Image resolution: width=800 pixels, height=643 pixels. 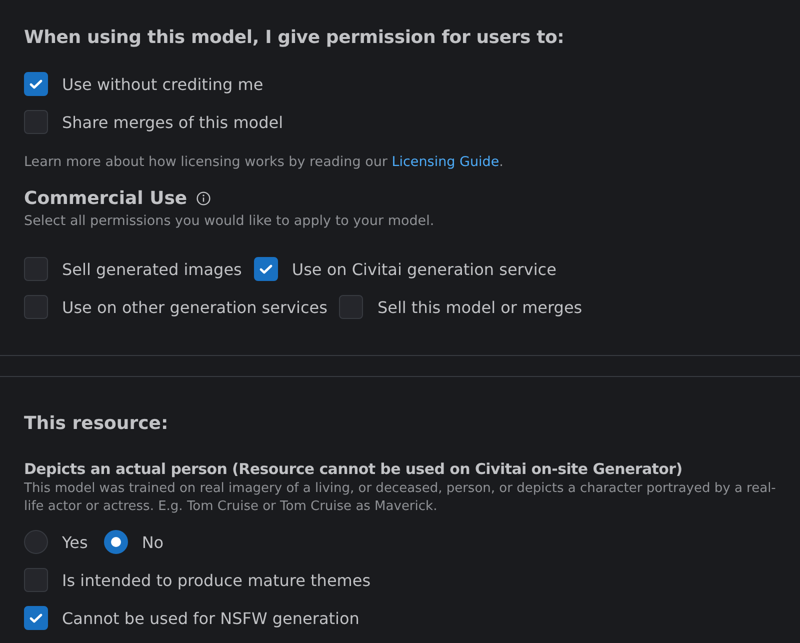 What do you see at coordinates (446, 162) in the screenshot?
I see `licensing-guide-link: Licensing Guide` at bounding box center [446, 162].